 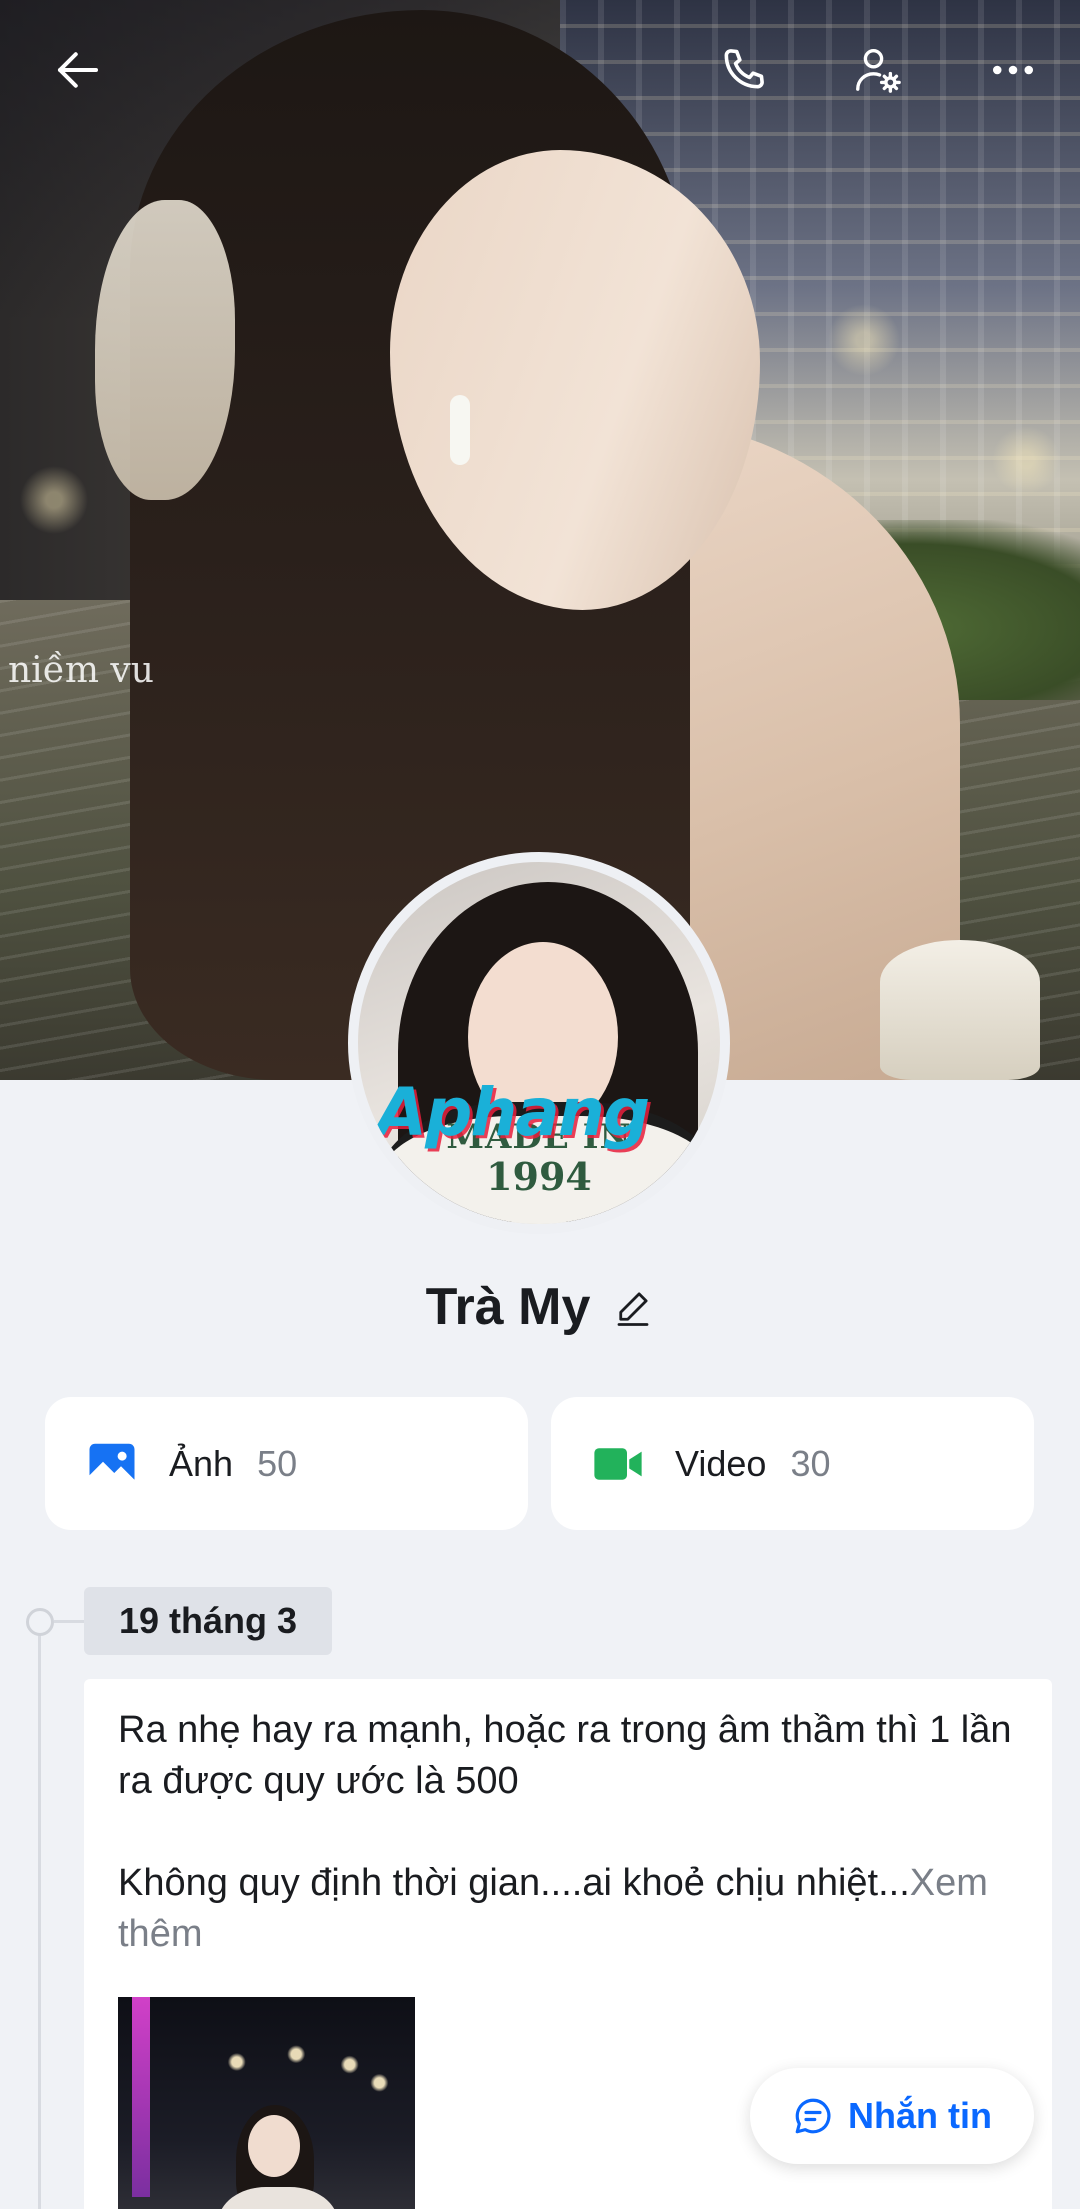 I want to click on more-horizontal-icon, so click(x=1013, y=70).